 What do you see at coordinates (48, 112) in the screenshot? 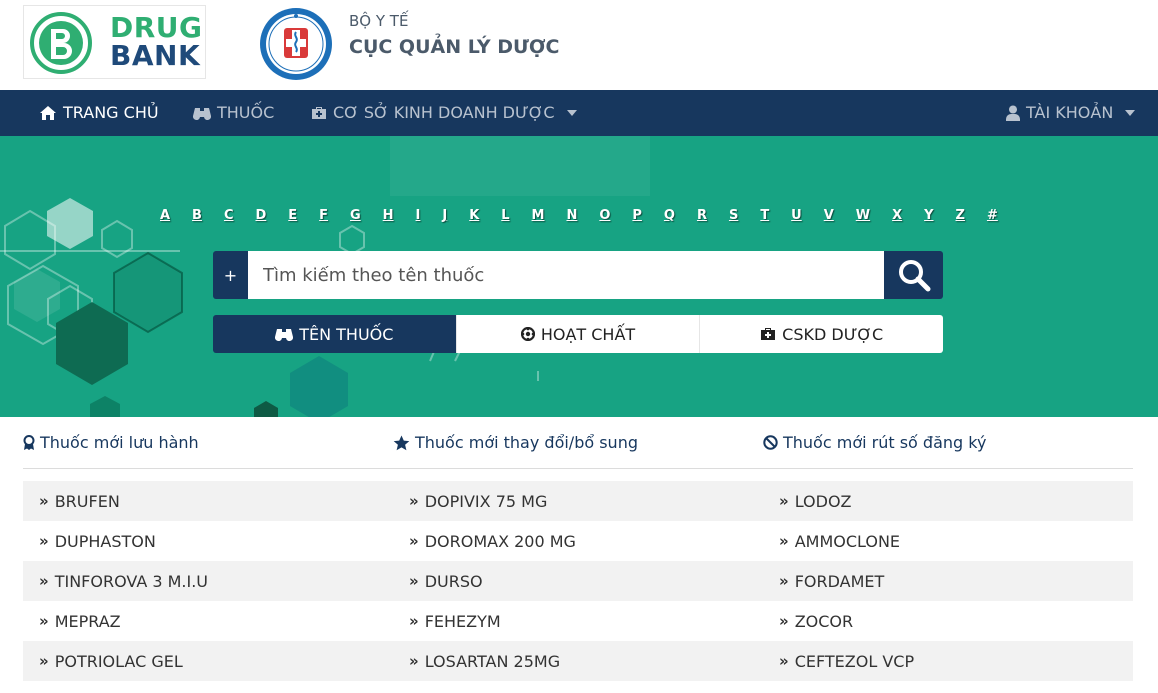
I see `home-icon` at bounding box center [48, 112].